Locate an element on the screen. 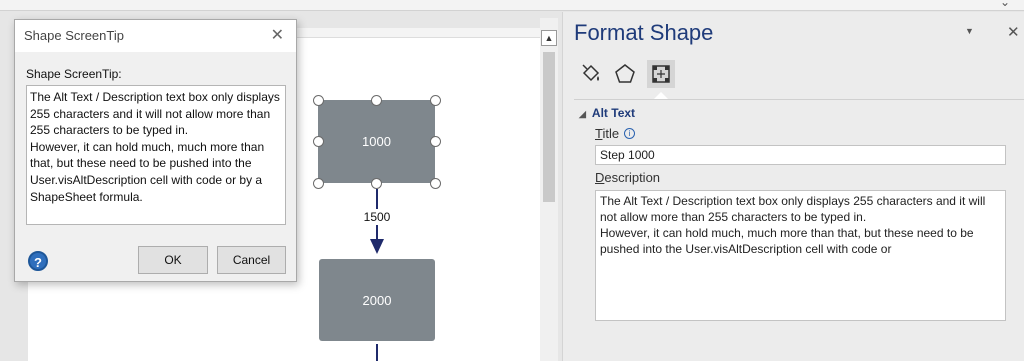 This screenshot has height=361, width=1024. resize-handle-bottom-right is located at coordinates (435, 183).